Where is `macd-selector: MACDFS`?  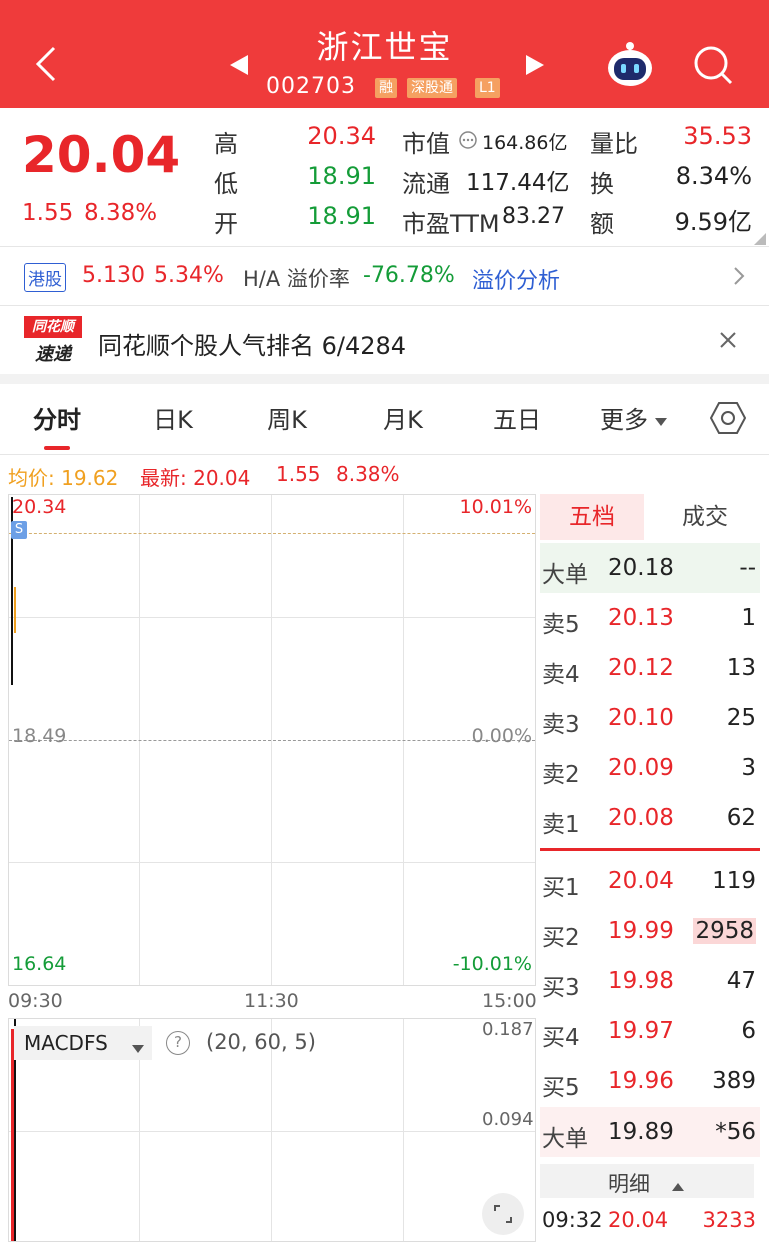
macd-selector: MACDFS is located at coordinates (83, 1043).